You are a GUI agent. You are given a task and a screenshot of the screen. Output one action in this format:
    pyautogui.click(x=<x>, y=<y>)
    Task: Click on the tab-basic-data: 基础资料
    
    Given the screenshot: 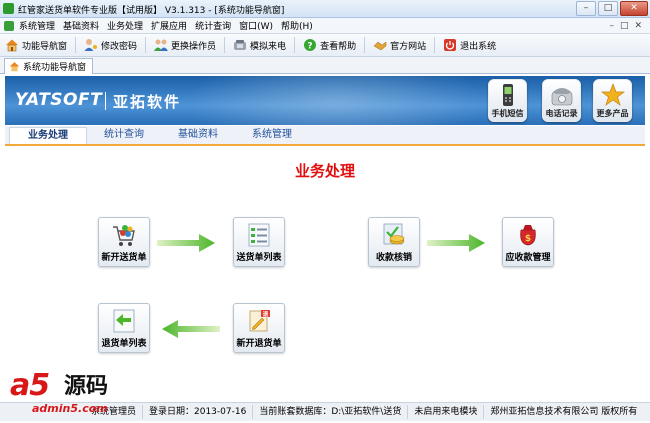 What is the action you would take?
    pyautogui.click(x=198, y=135)
    